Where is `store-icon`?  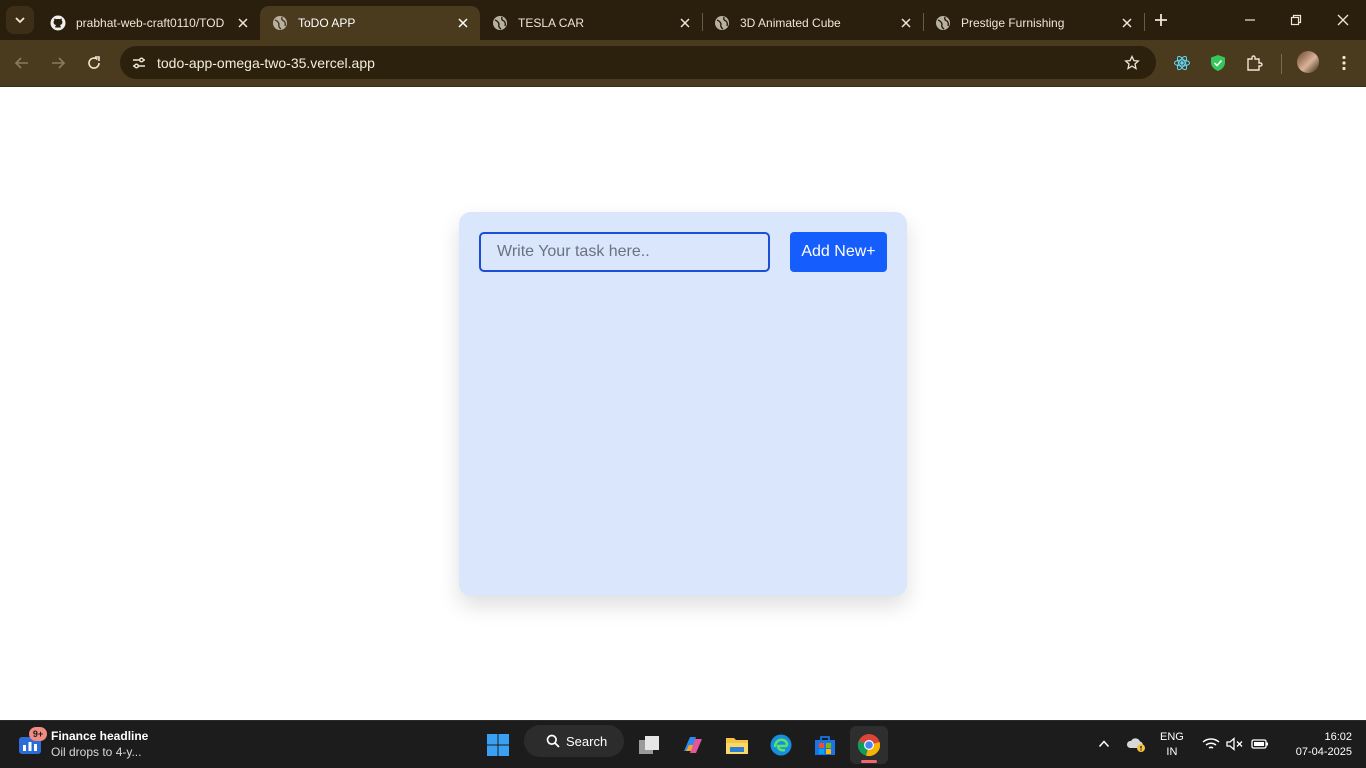 store-icon is located at coordinates (825, 745).